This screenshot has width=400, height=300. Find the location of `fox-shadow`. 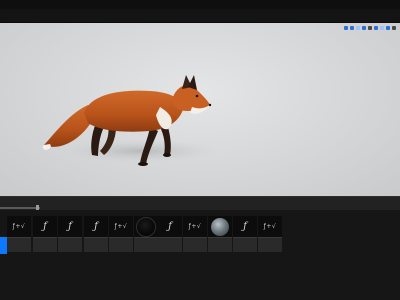

fox-shadow is located at coordinates (140, 151).